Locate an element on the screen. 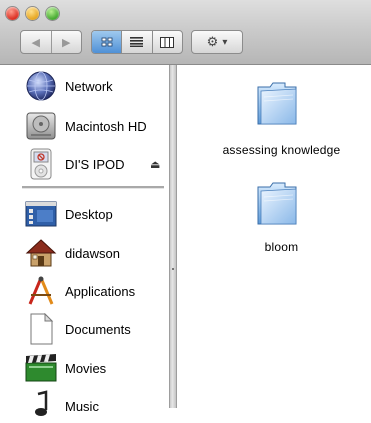  sidebar-item-ipod: DI'S IPOD ⏏ is located at coordinates (84, 164).